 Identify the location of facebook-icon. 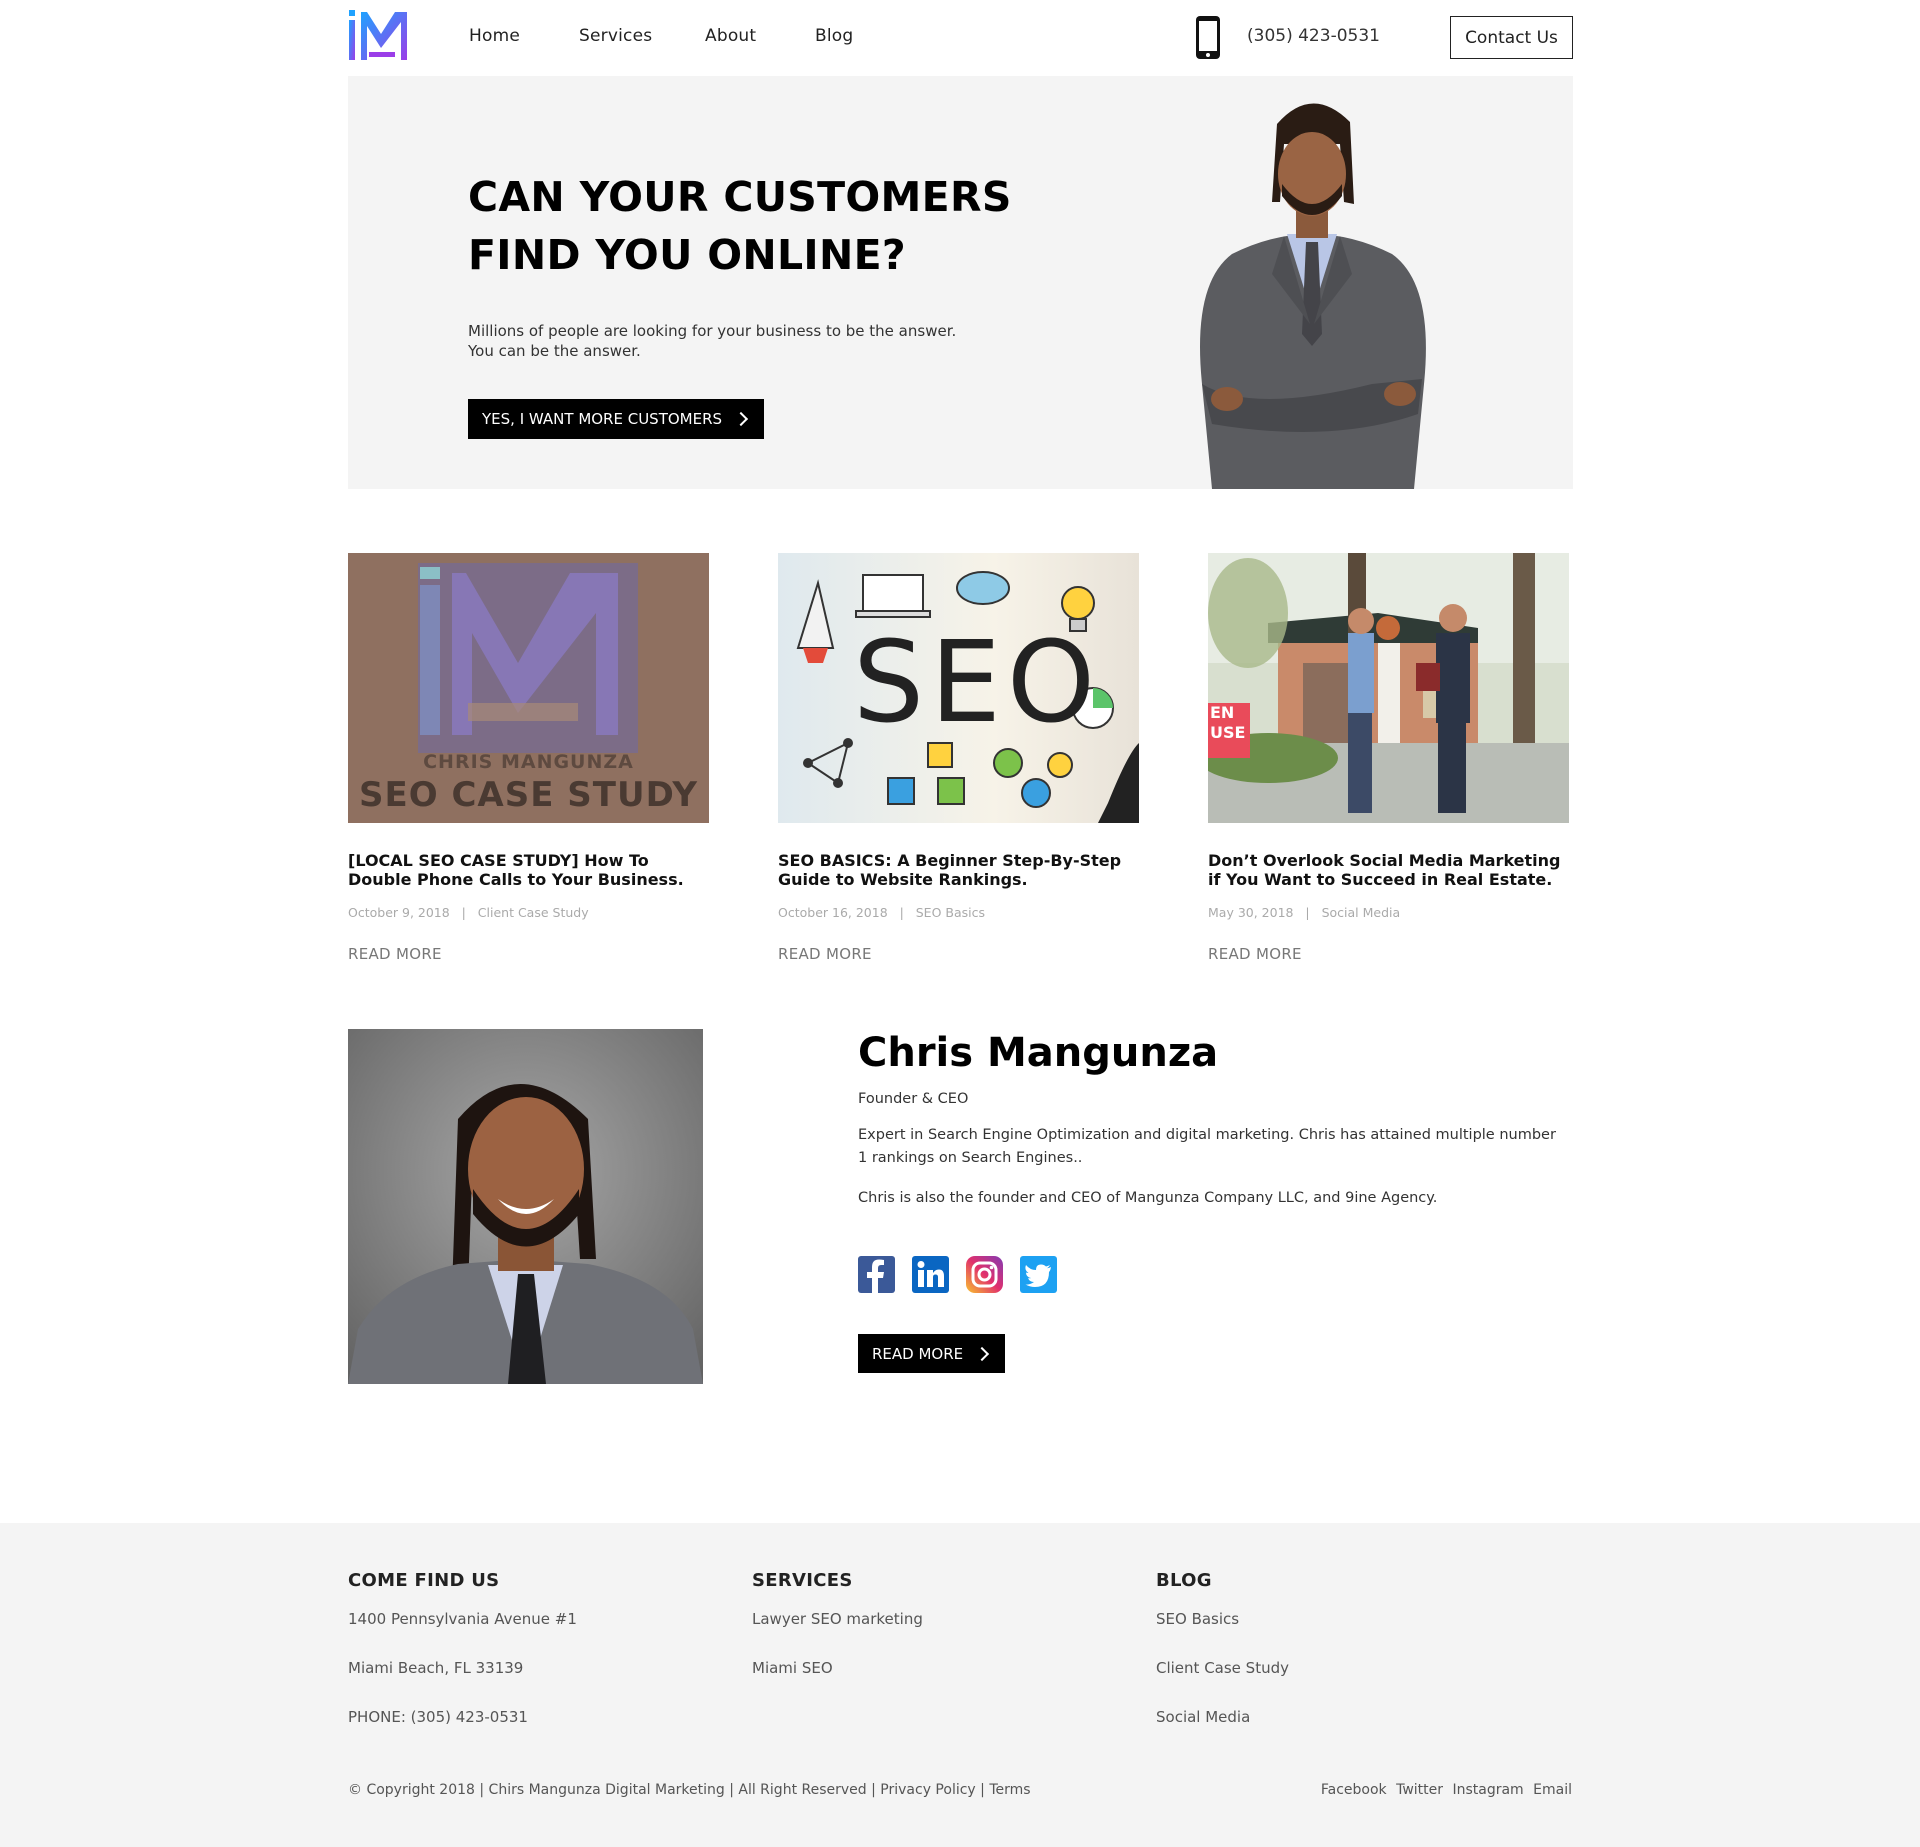
(876, 1274).